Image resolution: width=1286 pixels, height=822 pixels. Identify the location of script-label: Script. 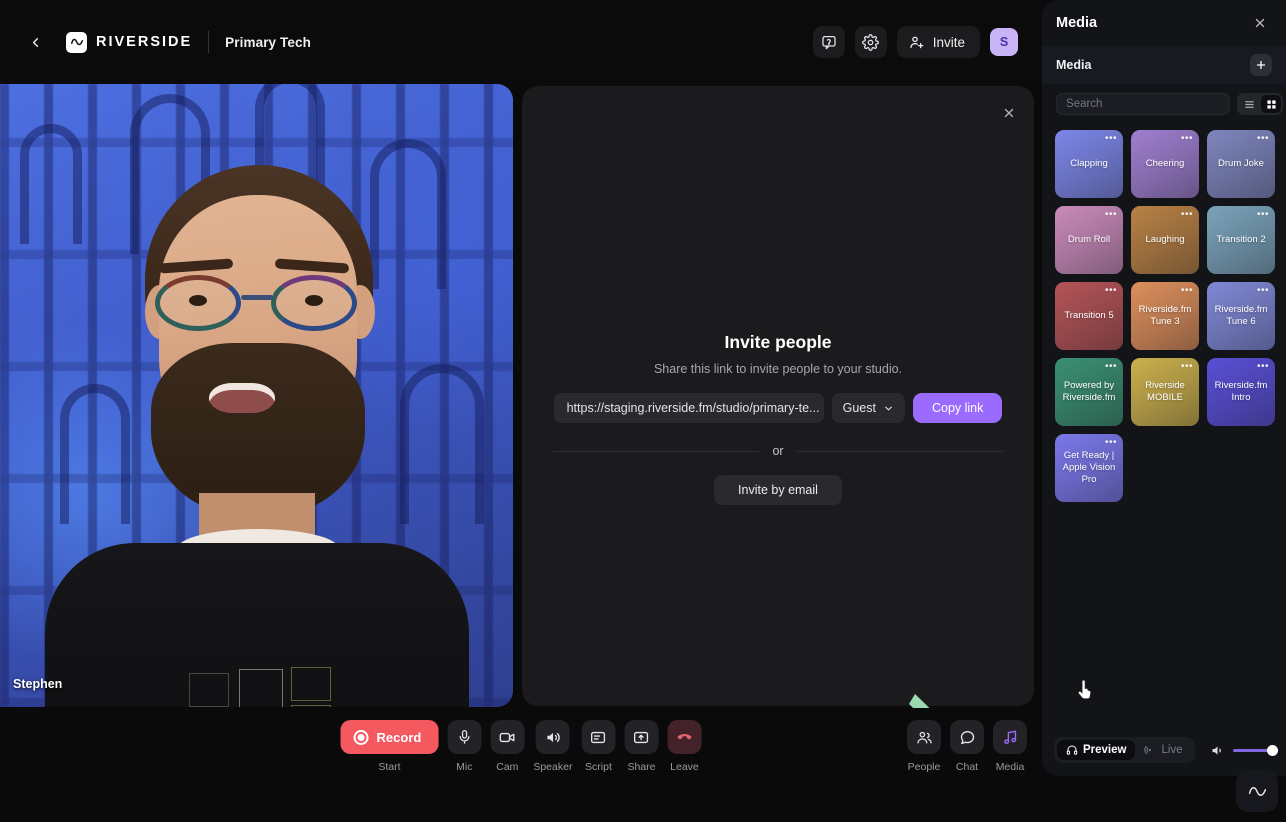
(598, 767).